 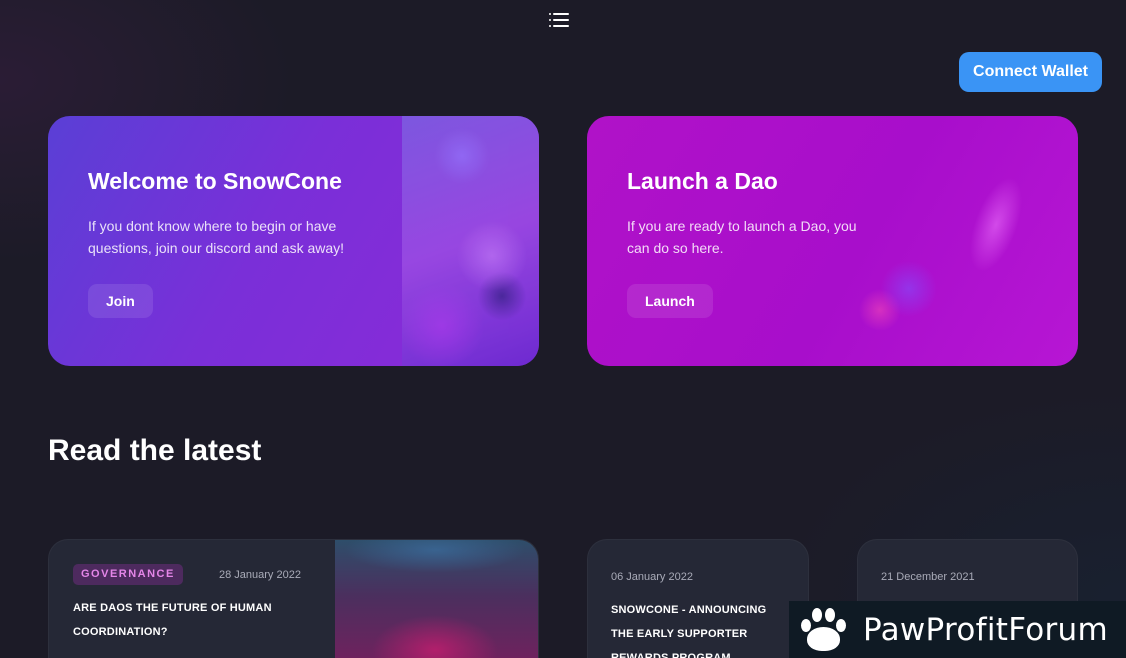 What do you see at coordinates (956, 241) in the screenshot?
I see `launch-dao-card-art` at bounding box center [956, 241].